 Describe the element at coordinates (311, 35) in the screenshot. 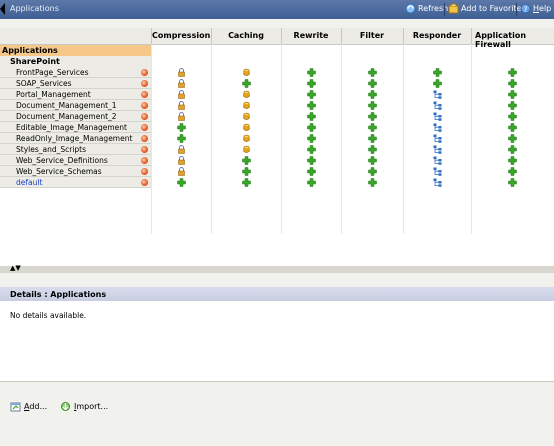

I see `column-rewrite: Rewrite` at that location.